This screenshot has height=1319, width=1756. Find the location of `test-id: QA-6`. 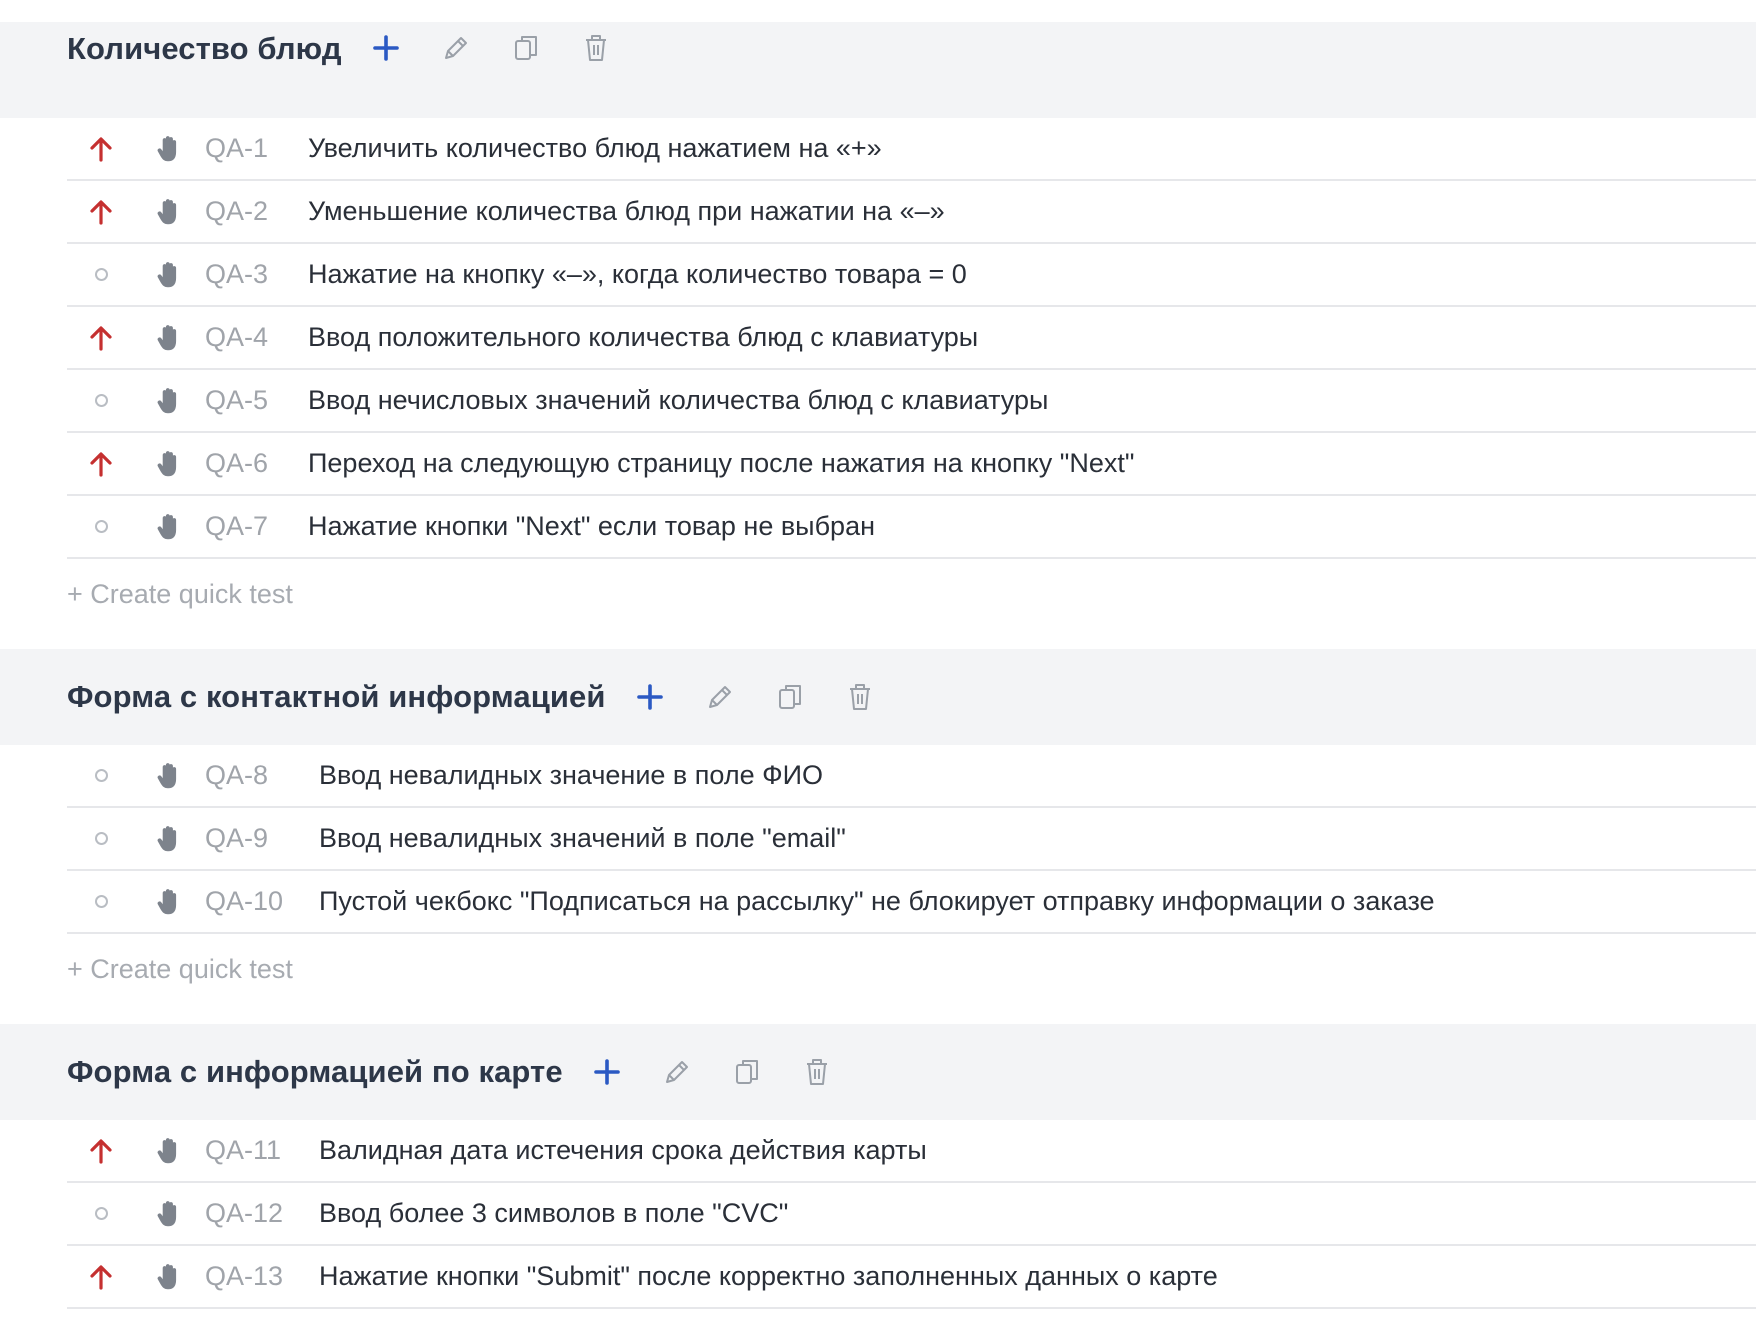

test-id: QA-6 is located at coordinates (237, 463).